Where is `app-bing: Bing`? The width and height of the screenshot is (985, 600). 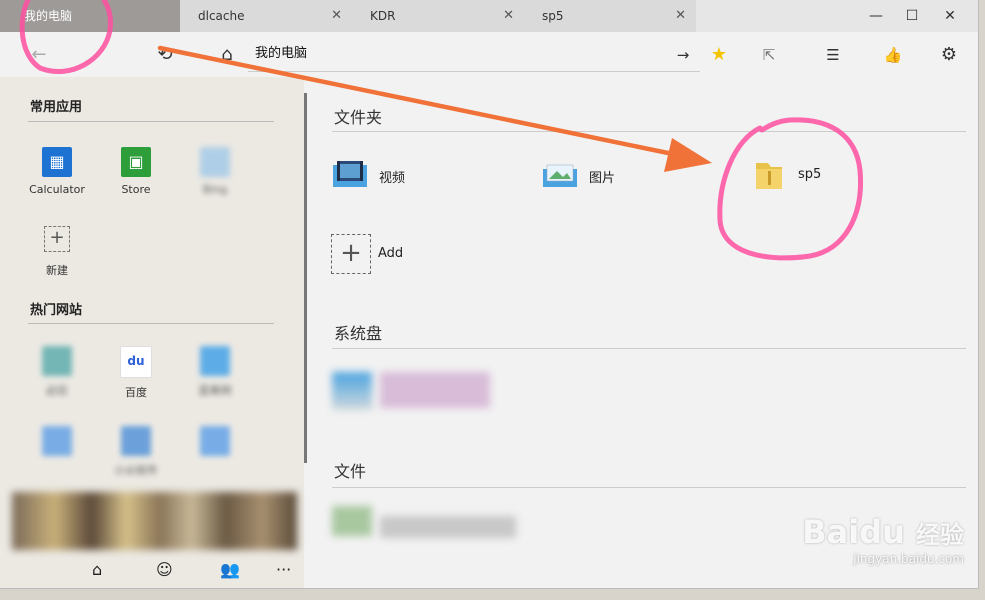
app-bing: Bing is located at coordinates (215, 171).